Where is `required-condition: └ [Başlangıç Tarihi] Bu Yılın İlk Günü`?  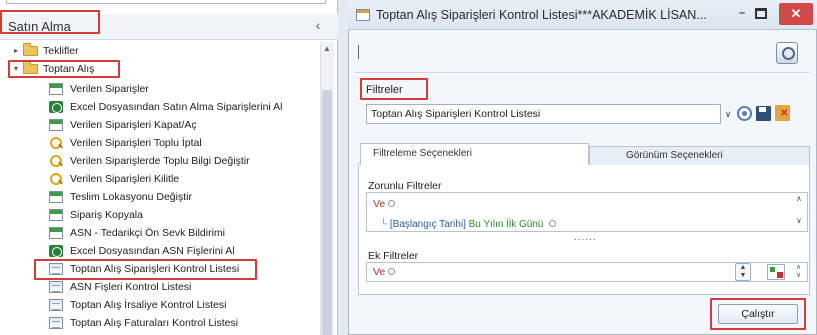 required-condition: └ [Başlangıç Tarihi] Bu Yılın İlk Günü is located at coordinates (468, 224).